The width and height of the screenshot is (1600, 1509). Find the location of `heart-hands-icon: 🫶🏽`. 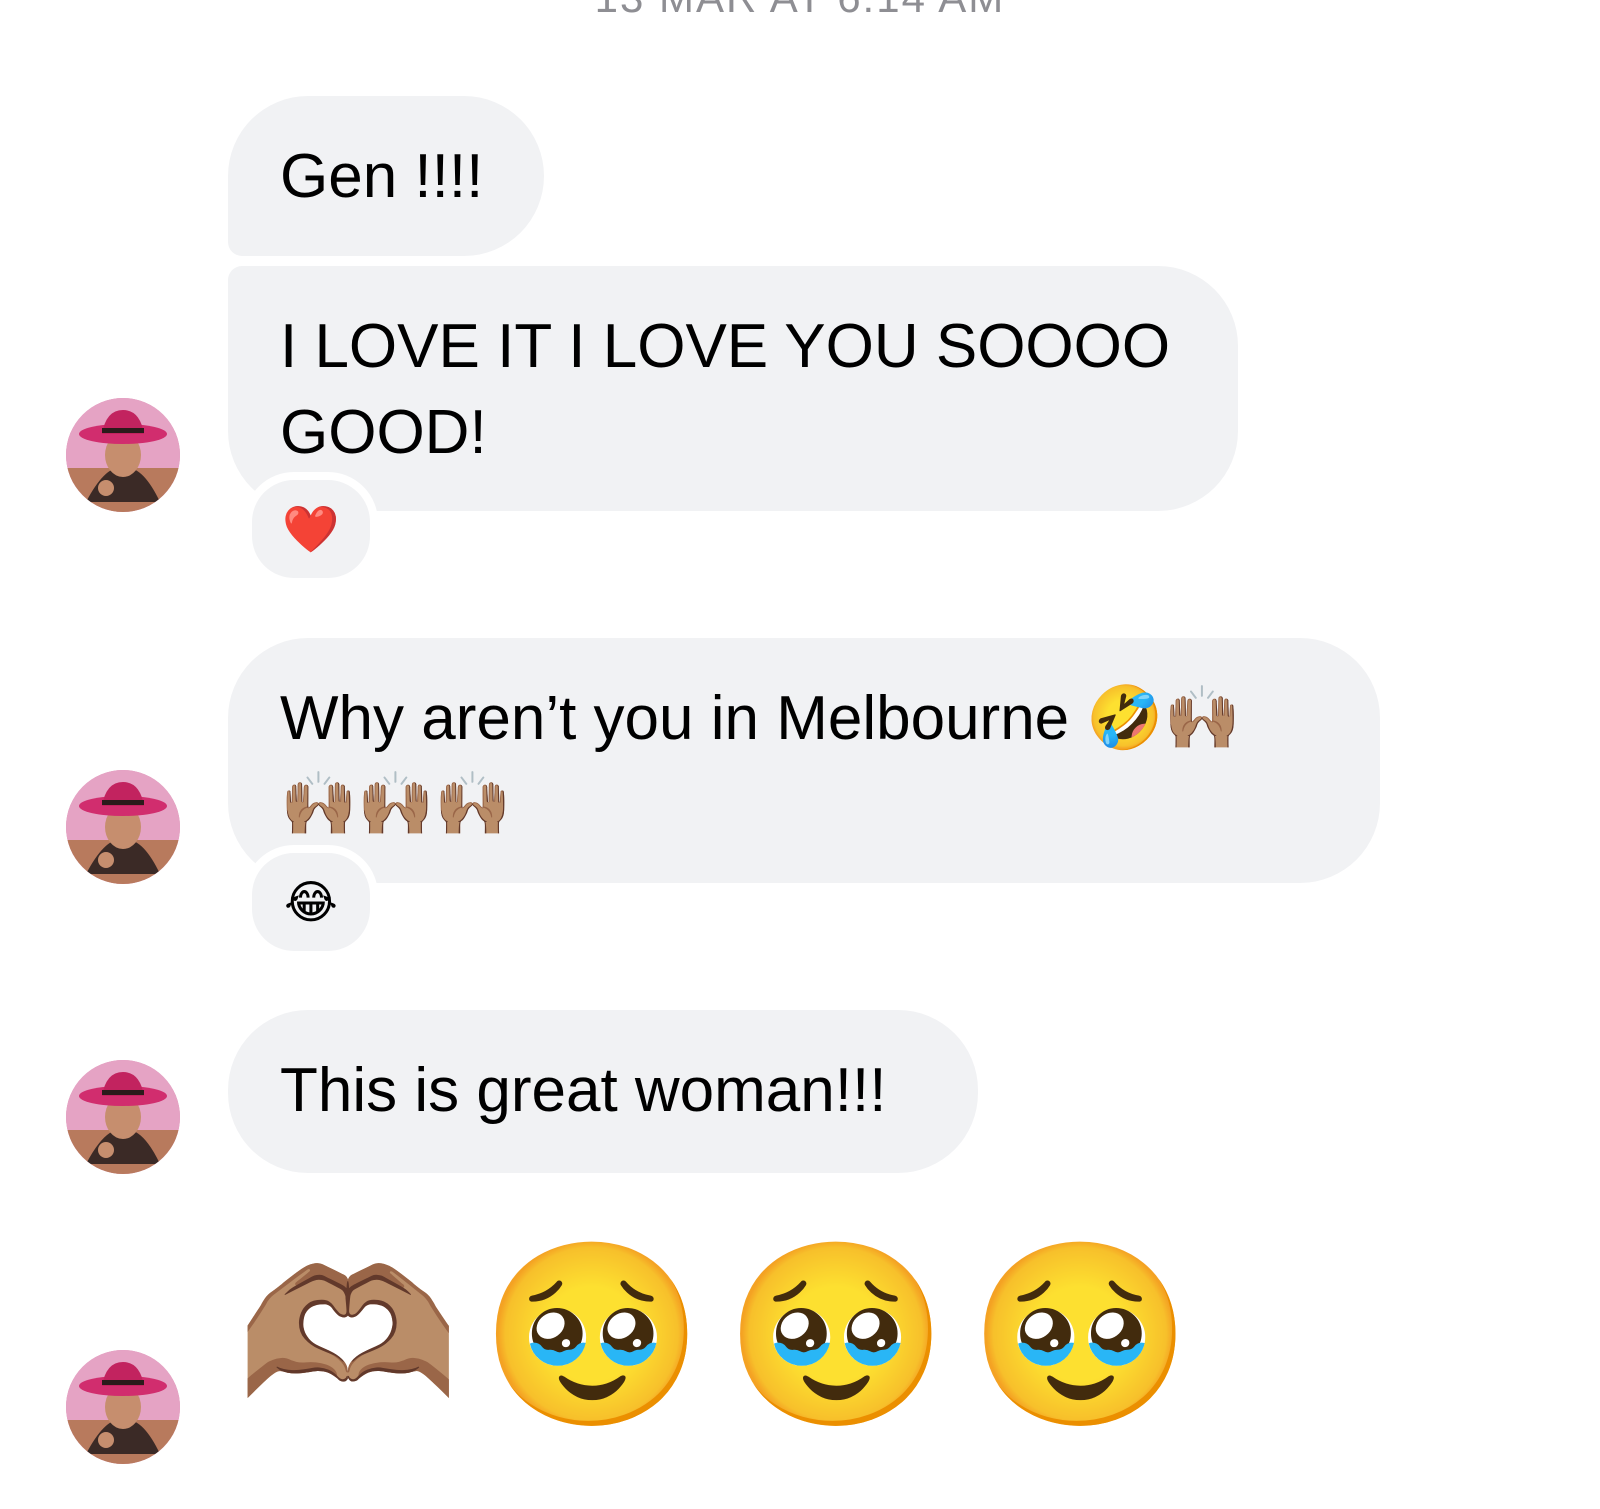

heart-hands-icon: 🫶🏽 is located at coordinates (348, 1335).